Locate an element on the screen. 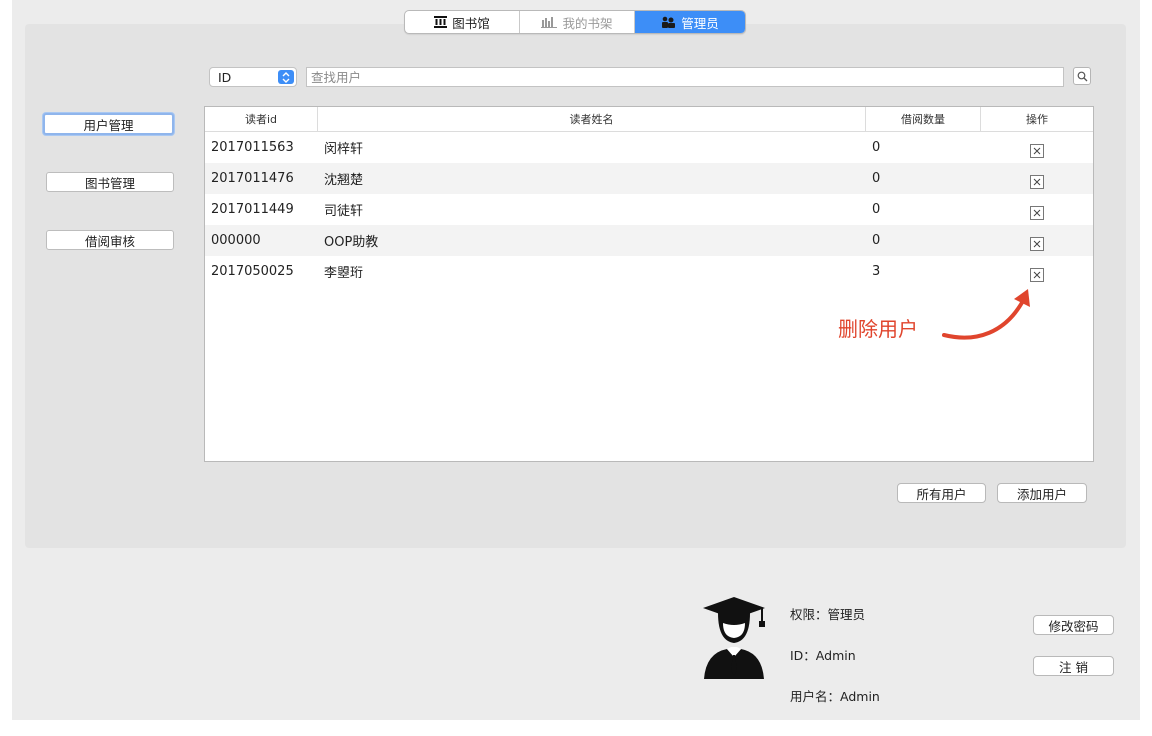 The width and height of the screenshot is (1152, 736). table-row: 2017050025 李曌珩 3 is located at coordinates (649, 271).